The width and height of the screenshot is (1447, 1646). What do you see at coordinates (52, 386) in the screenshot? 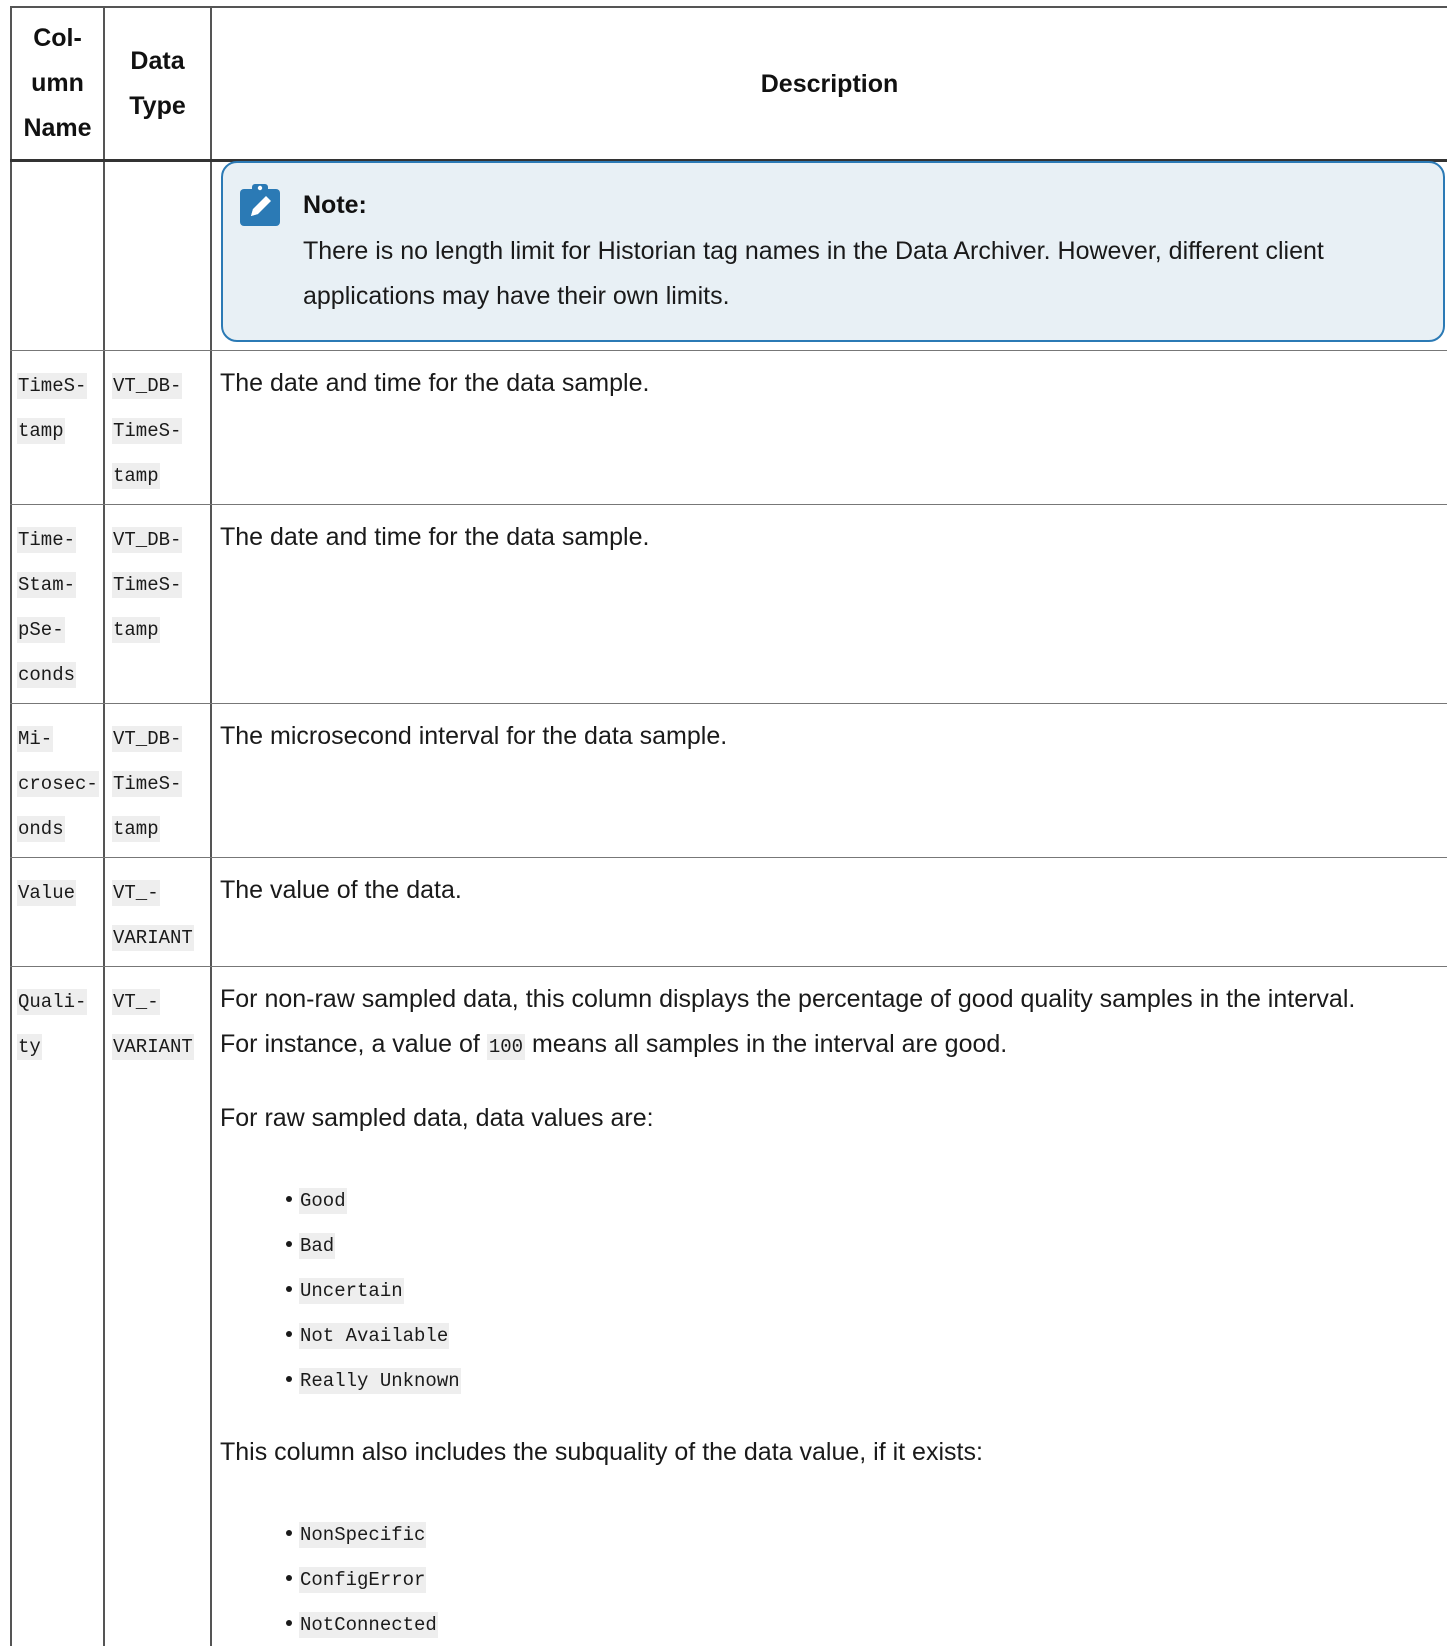
I see `column-name-text: TimeS-` at bounding box center [52, 386].